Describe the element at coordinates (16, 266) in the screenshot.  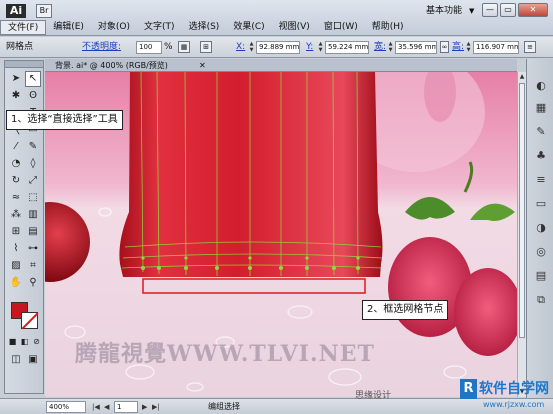
I see `live-paint-icon: ▨` at that location.